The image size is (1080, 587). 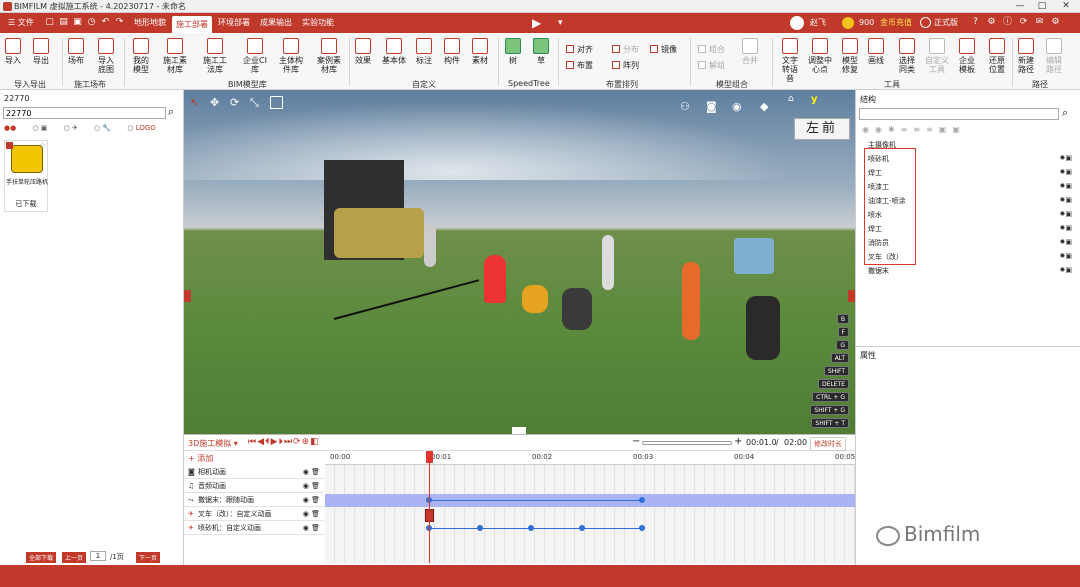 What do you see at coordinates (829, 410) in the screenshot?
I see `shortcut-shift-g: SHIFT + G` at bounding box center [829, 410].